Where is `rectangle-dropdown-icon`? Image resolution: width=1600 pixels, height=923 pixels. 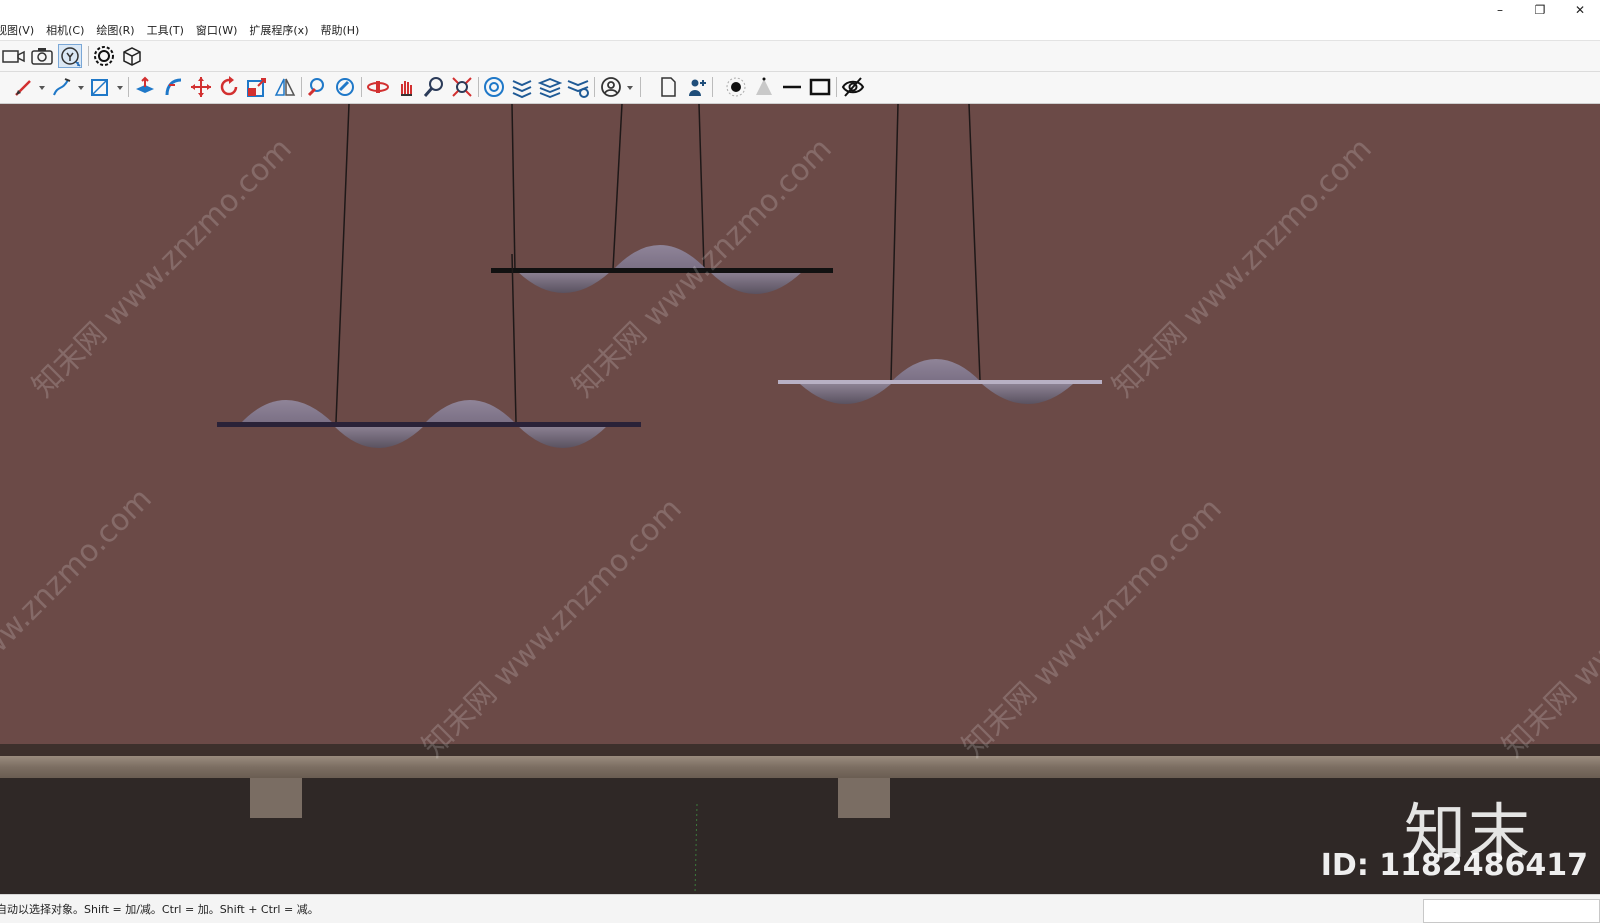
rectangle-dropdown-icon is located at coordinates (120, 88).